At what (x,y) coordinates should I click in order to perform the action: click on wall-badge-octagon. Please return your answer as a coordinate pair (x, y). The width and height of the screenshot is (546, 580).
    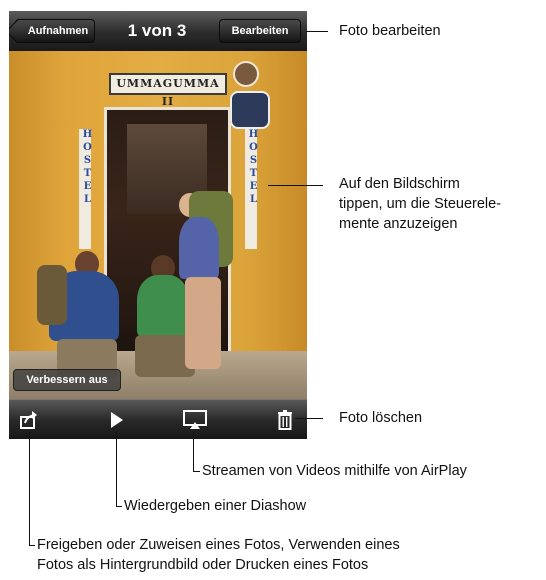
    Looking at the image, I should click on (250, 110).